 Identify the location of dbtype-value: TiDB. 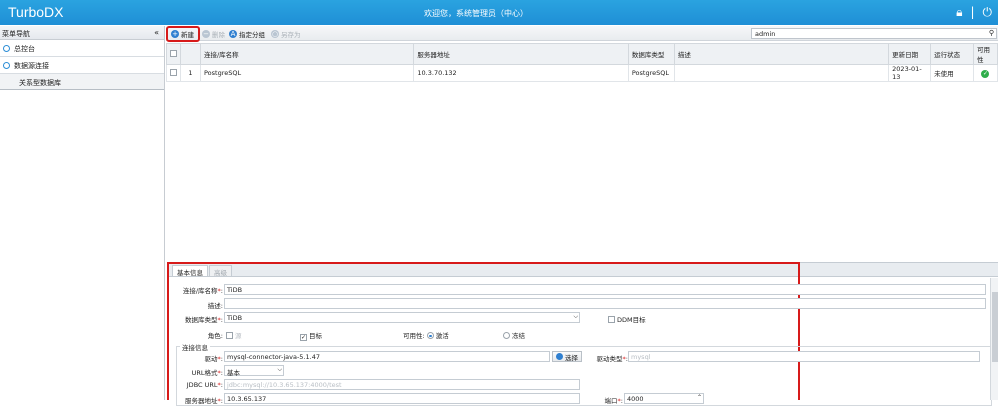
(235, 318).